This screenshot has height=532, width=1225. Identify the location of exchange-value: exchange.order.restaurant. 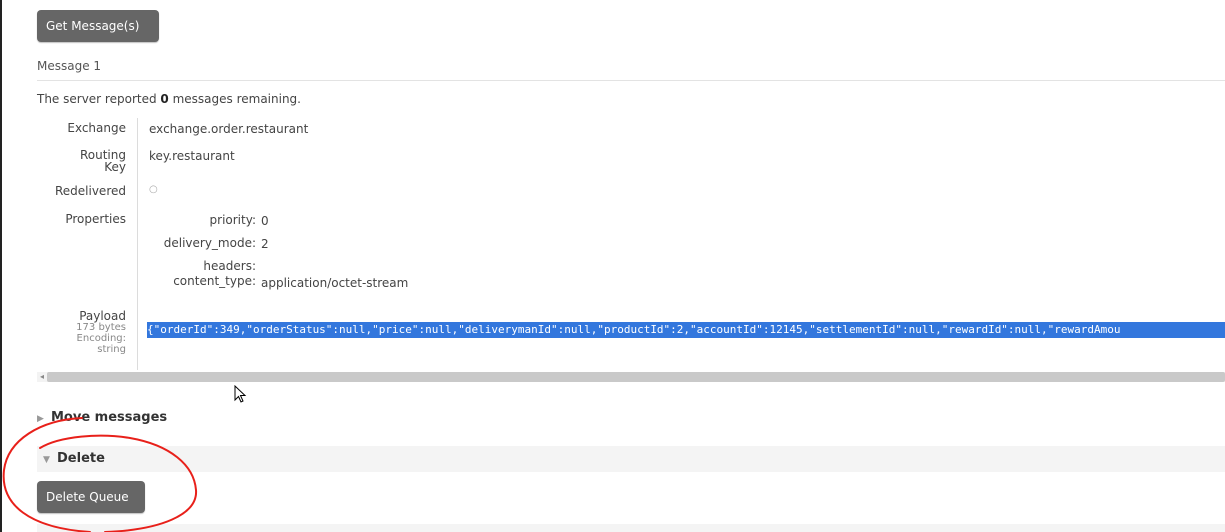
(229, 129).